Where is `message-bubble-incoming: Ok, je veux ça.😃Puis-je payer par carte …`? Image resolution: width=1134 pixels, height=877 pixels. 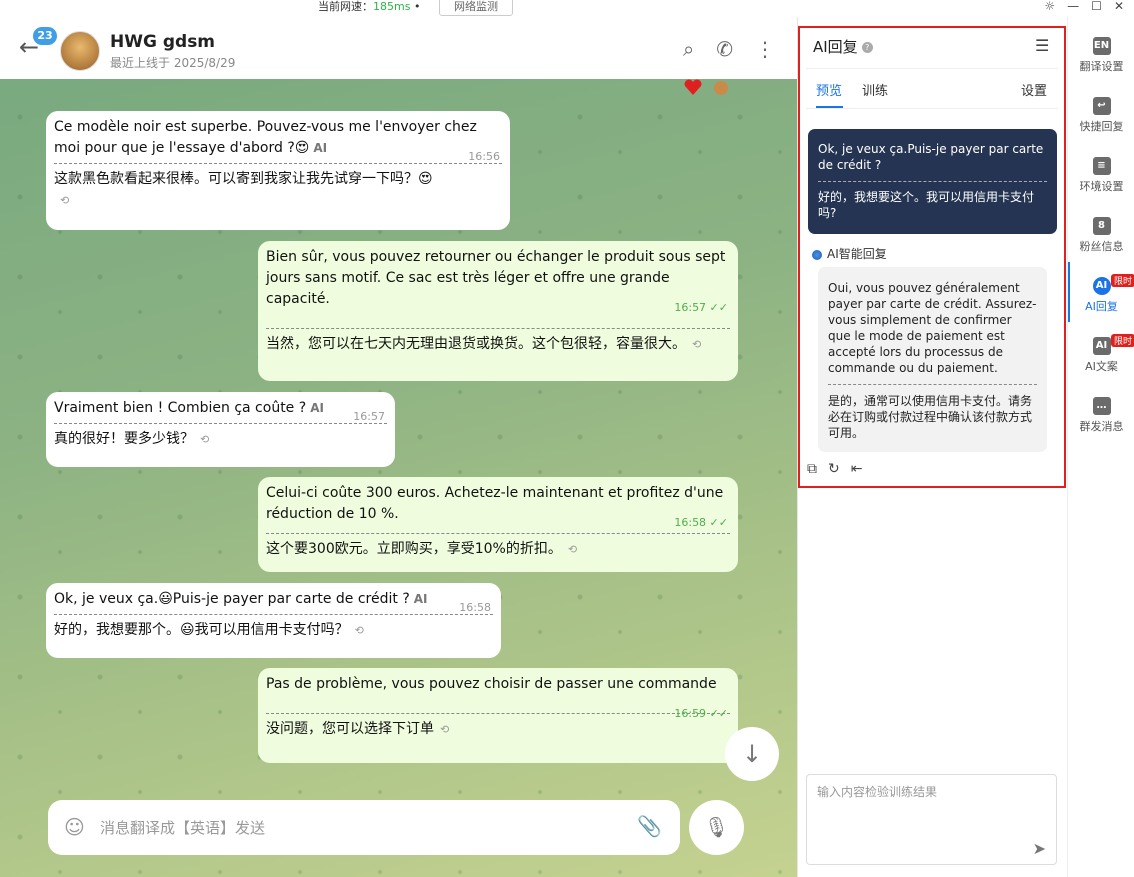 message-bubble-incoming: Ok, je veux ça.😃Puis-je payer par carte … is located at coordinates (273, 620).